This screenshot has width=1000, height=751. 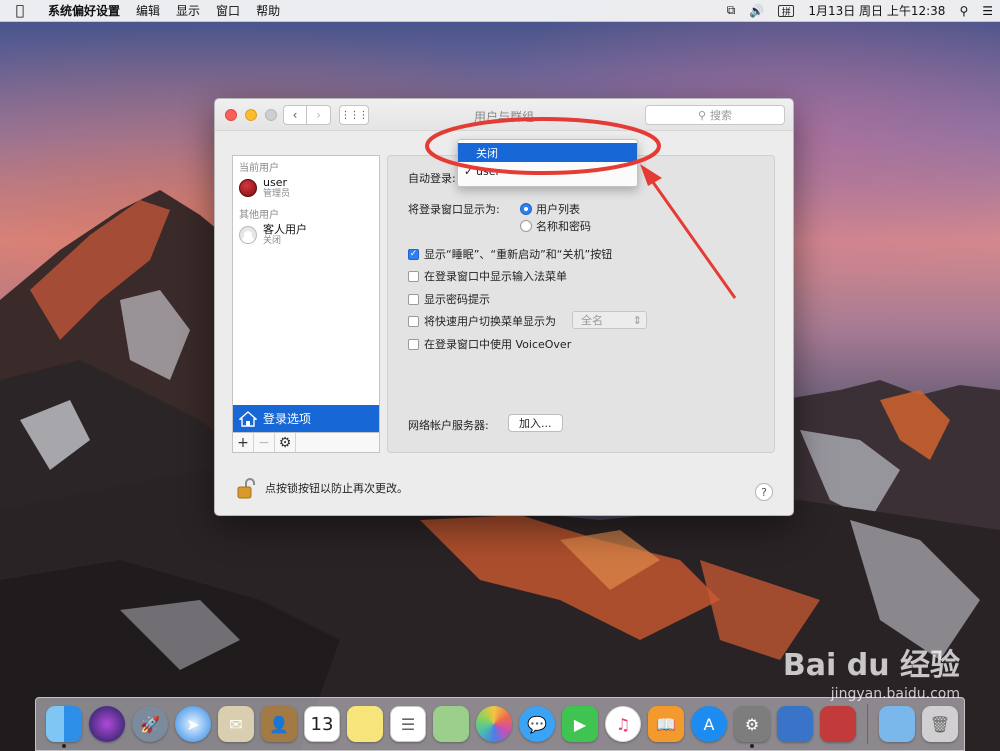 I want to click on lock-icon, so click(x=246, y=488).